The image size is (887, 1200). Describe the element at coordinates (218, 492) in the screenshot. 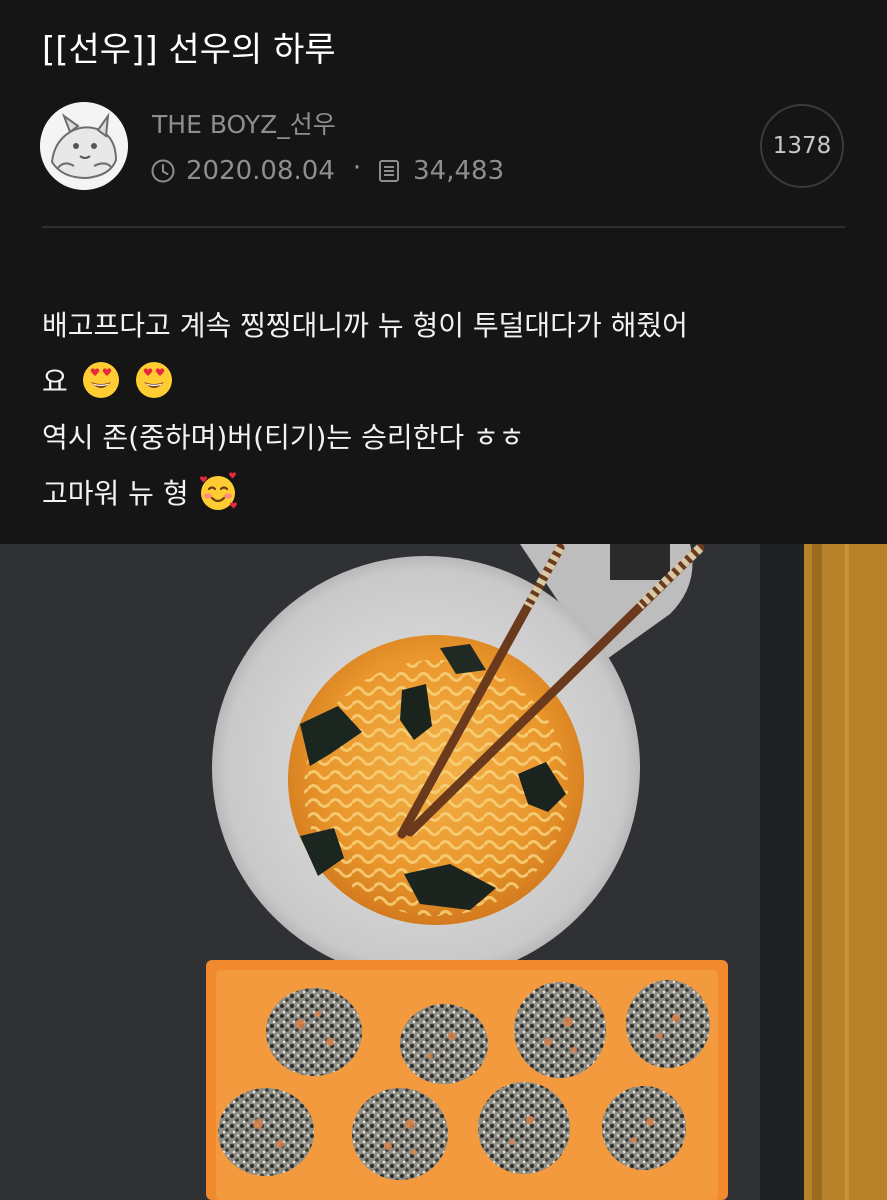

I see `smiling-face-with-hearts-emoji` at that location.